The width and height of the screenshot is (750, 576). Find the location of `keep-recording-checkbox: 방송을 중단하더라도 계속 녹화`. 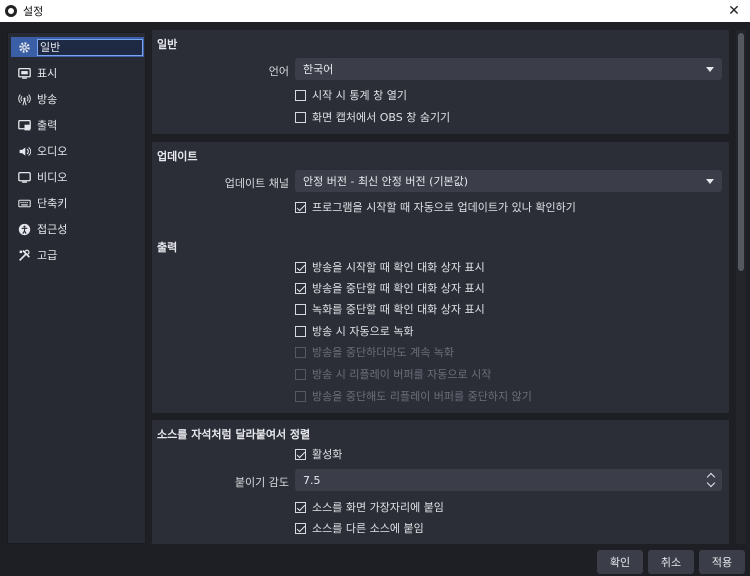

keep-recording-checkbox: 방송을 중단하더라도 계속 녹화 is located at coordinates (374, 352).